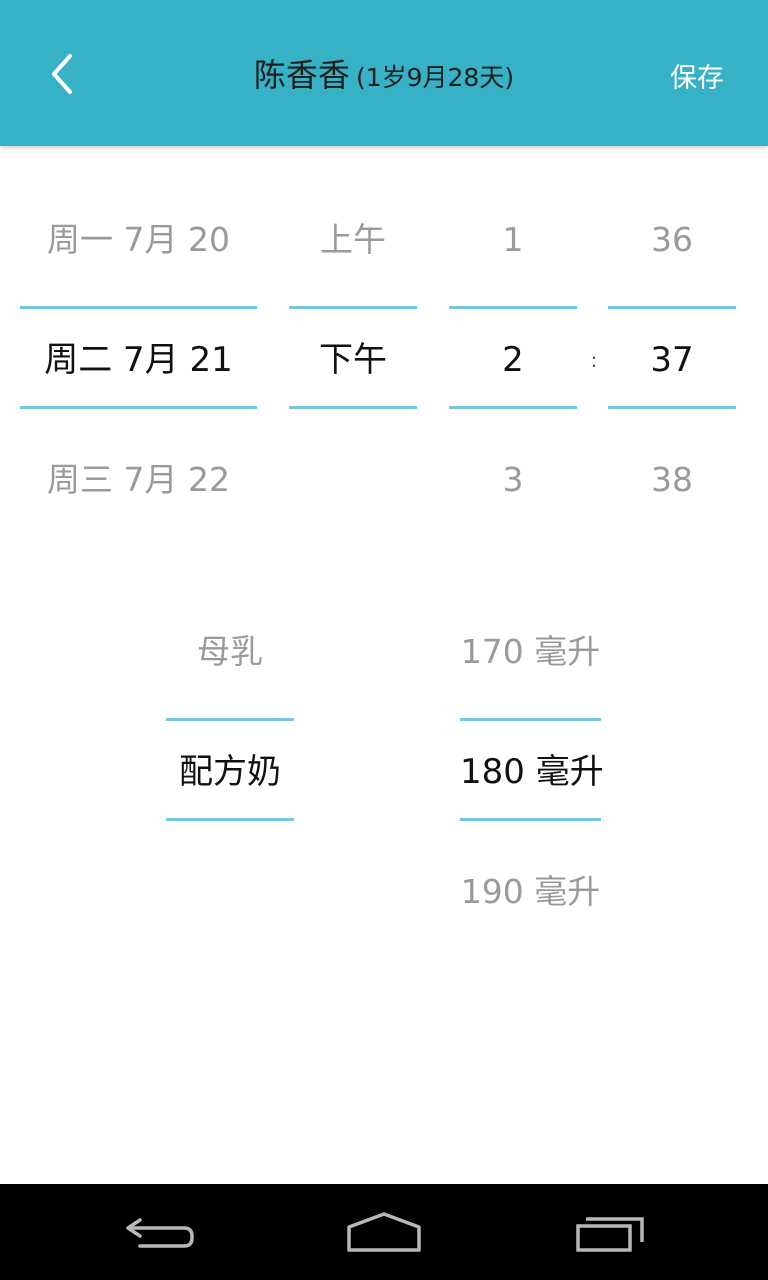  What do you see at coordinates (435, 77) in the screenshot?
I see `baby-age: (1岁9月28天)` at bounding box center [435, 77].